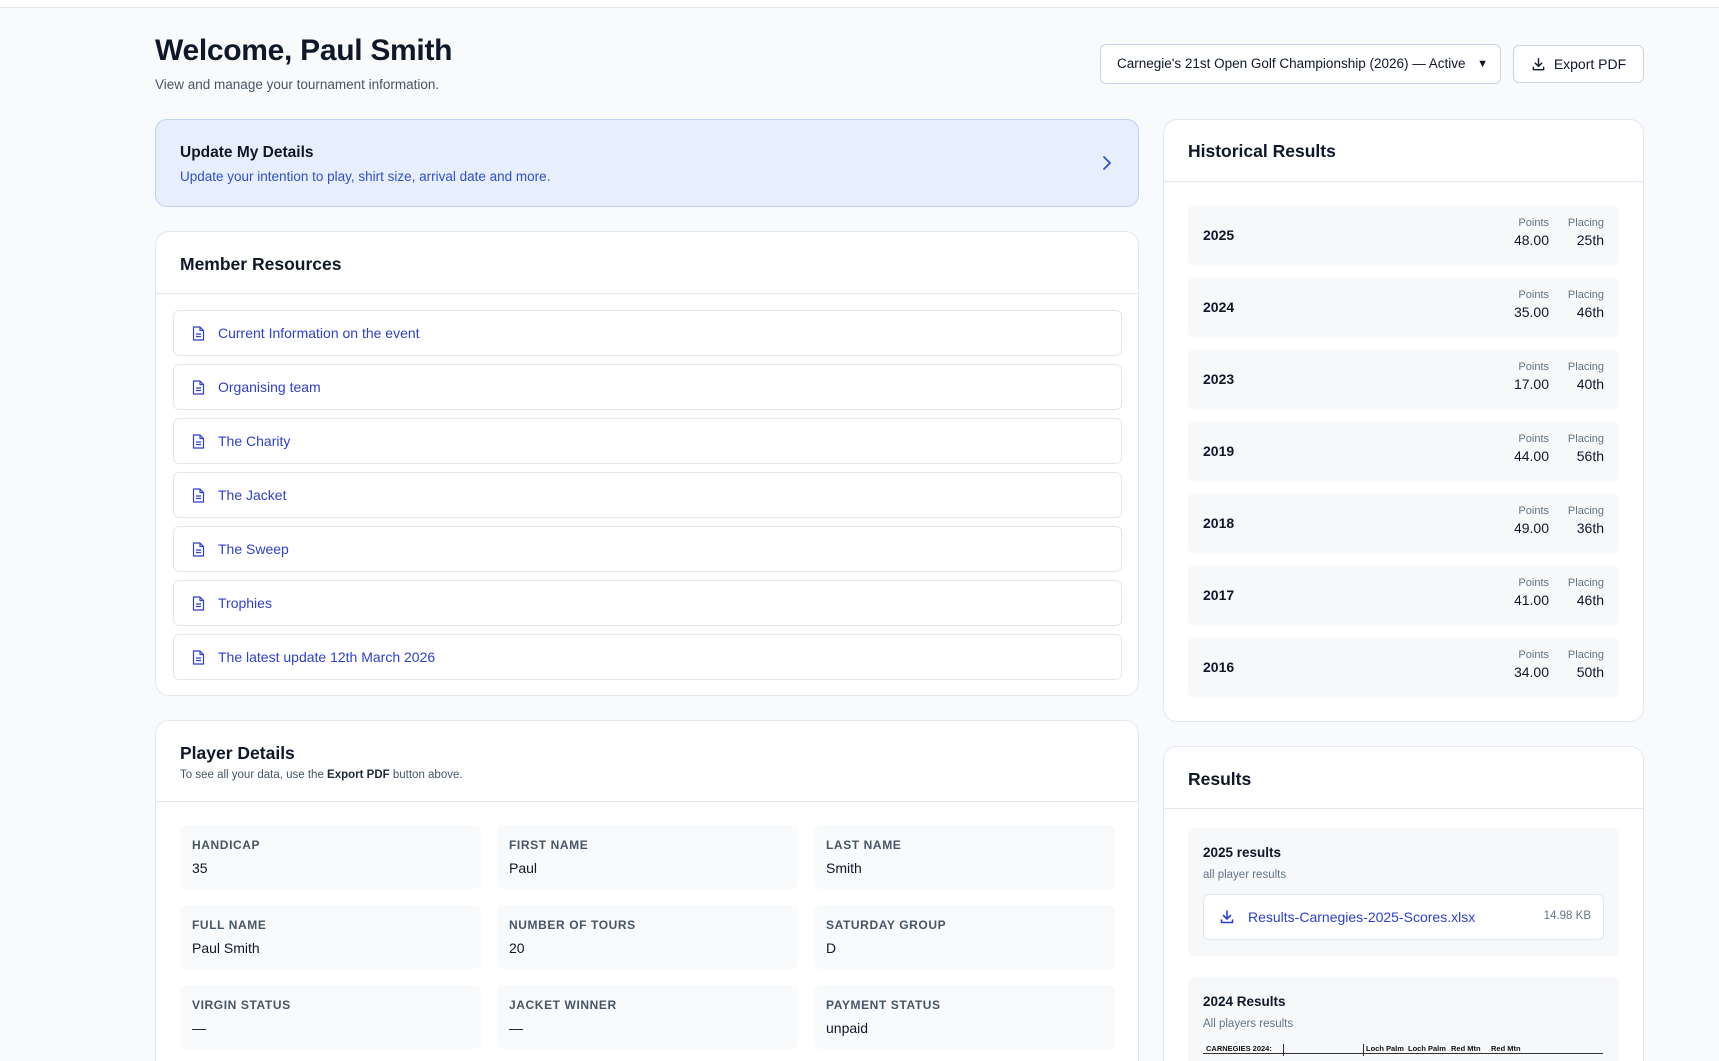 This screenshot has width=1719, height=1061. I want to click on history-points: Points 48.00, so click(1531, 232).